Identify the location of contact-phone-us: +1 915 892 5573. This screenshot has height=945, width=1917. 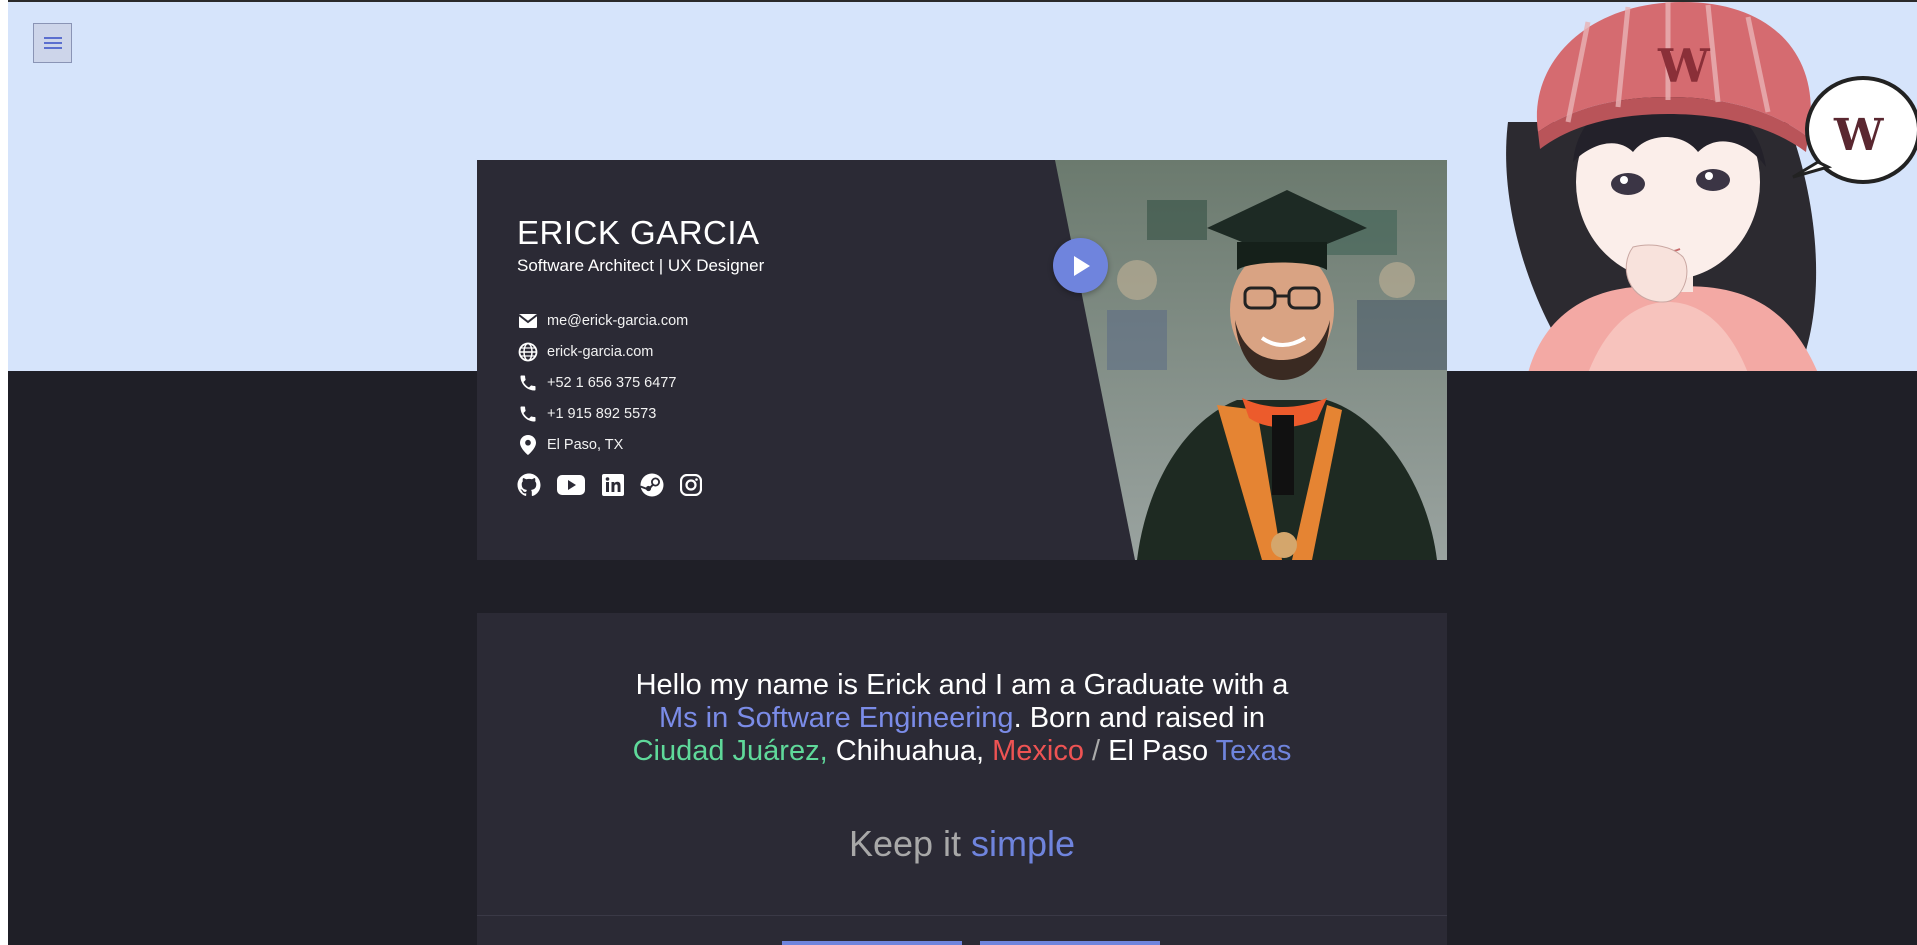
(602, 413).